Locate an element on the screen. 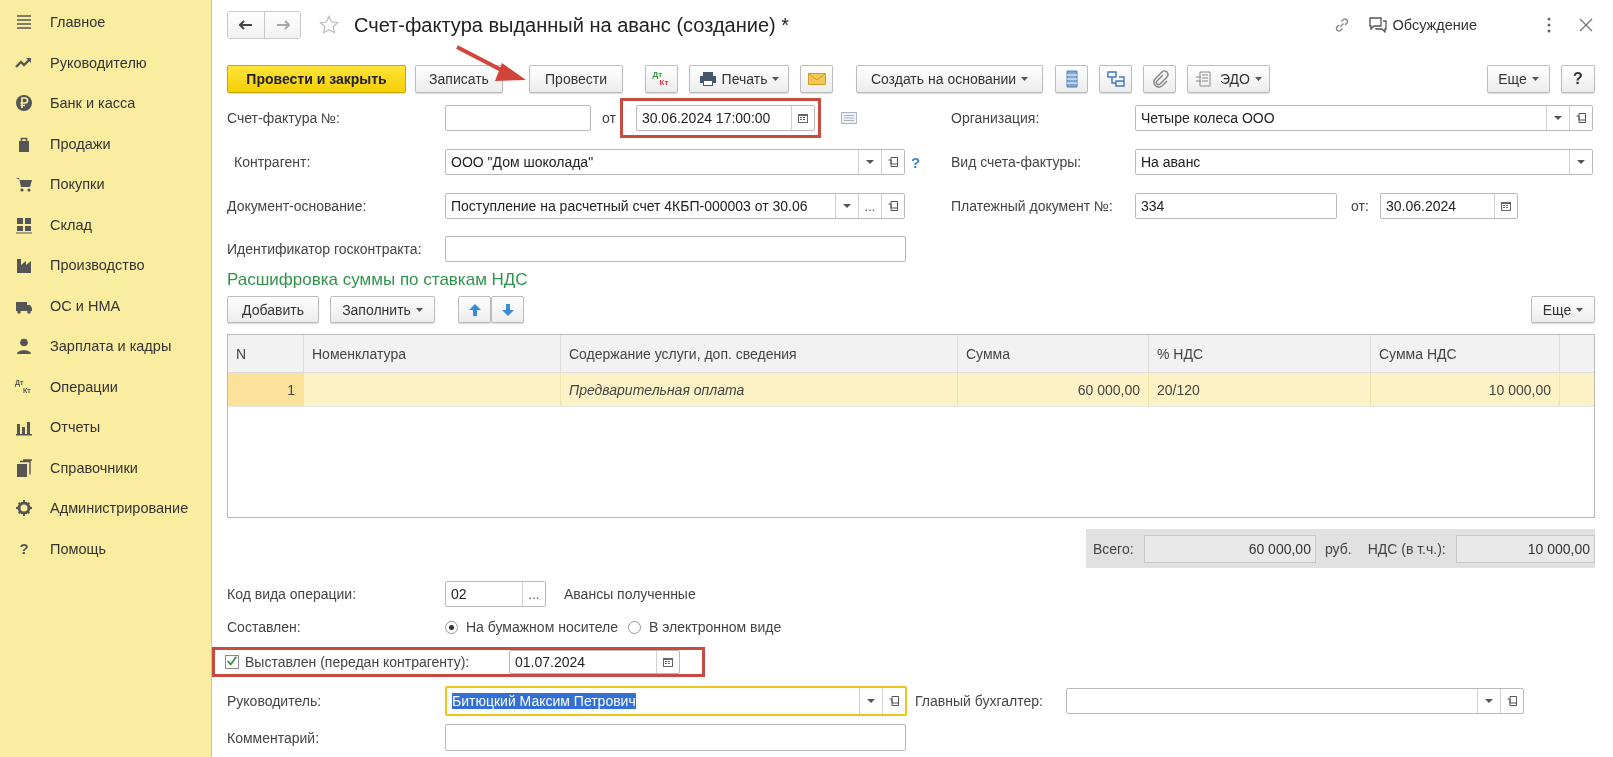 Image resolution: width=1613 pixels, height=757 pixels. sidebar-item: Производство is located at coordinates (105, 265).